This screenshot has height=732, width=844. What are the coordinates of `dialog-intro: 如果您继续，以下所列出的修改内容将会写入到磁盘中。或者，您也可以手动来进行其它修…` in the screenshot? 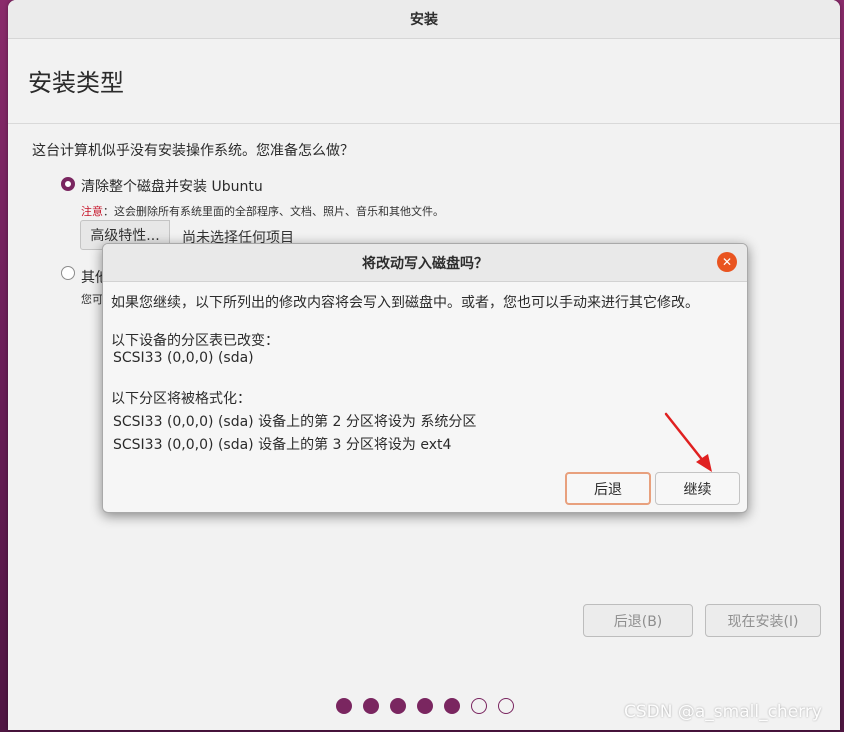 It's located at (405, 303).